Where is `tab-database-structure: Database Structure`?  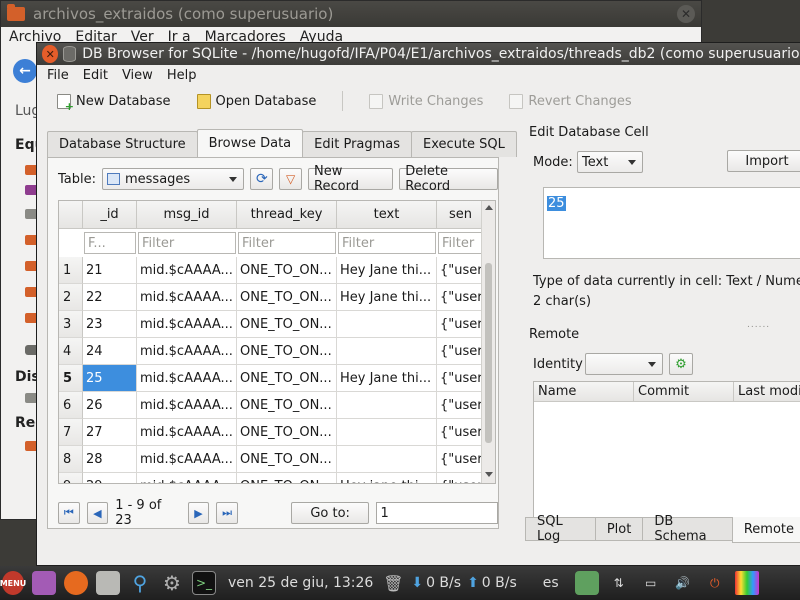
tab-database-structure: Database Structure is located at coordinates (122, 144).